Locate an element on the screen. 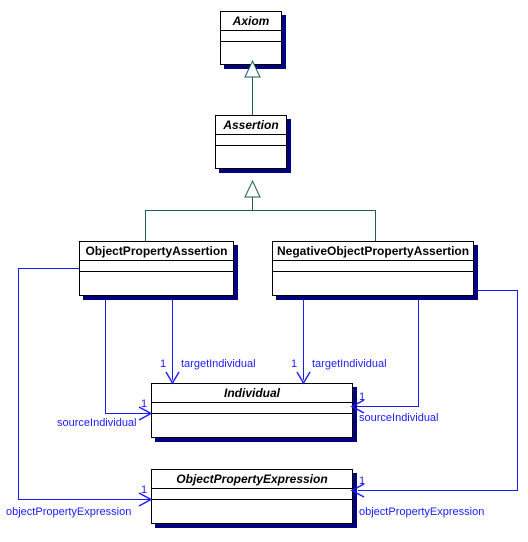 This screenshot has width=528, height=542. class-operations-objectpropertyassertion is located at coordinates (156, 298).